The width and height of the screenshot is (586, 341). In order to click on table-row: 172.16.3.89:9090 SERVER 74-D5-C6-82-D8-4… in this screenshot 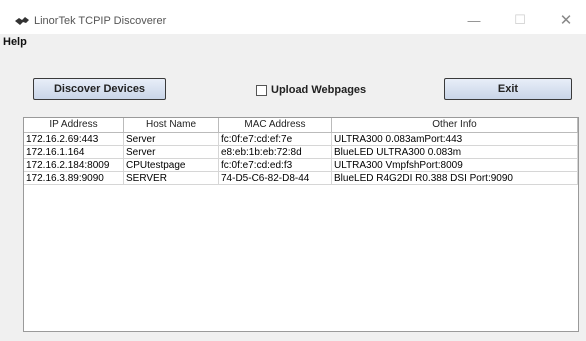, I will do `click(301, 178)`.